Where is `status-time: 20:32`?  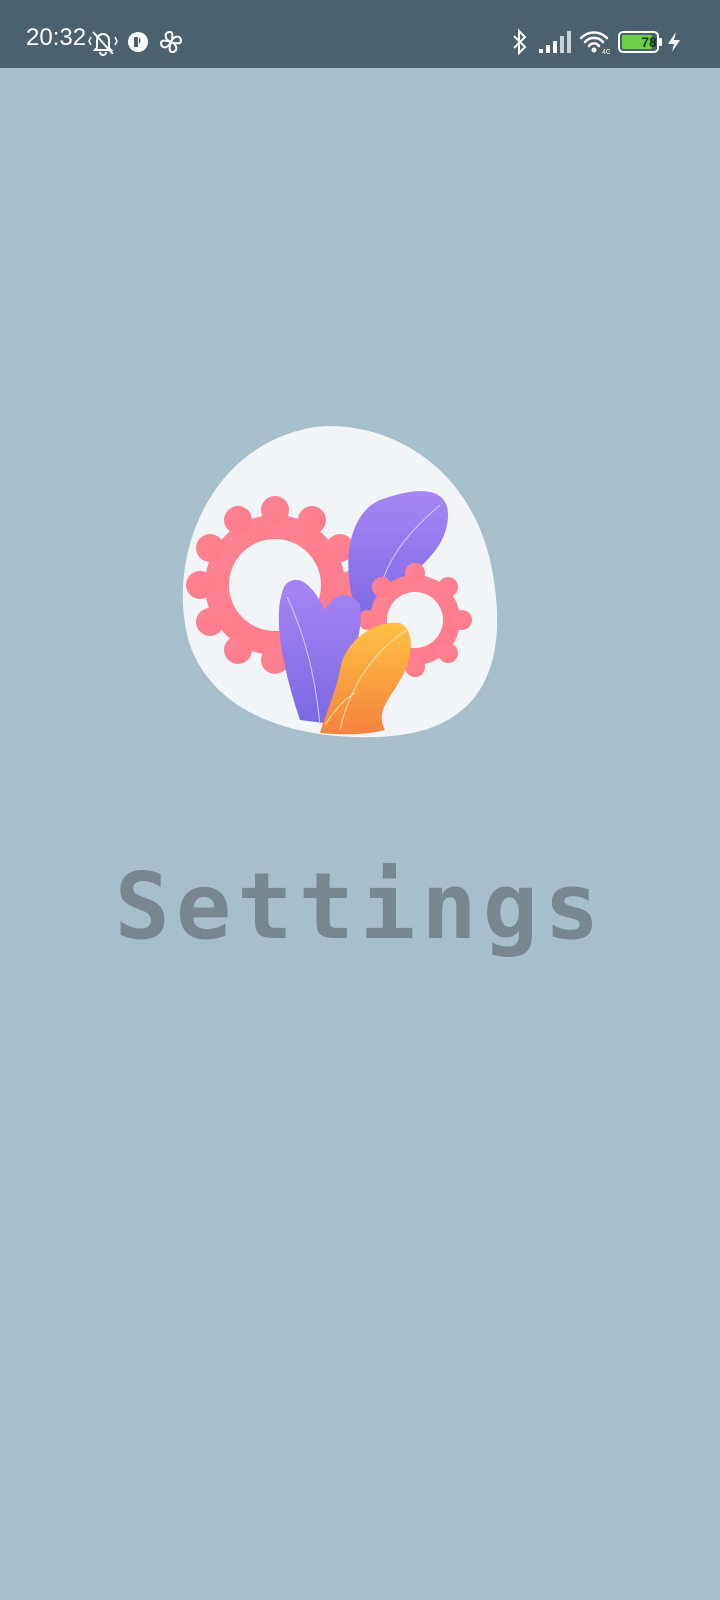
status-time: 20:32 is located at coordinates (56, 37).